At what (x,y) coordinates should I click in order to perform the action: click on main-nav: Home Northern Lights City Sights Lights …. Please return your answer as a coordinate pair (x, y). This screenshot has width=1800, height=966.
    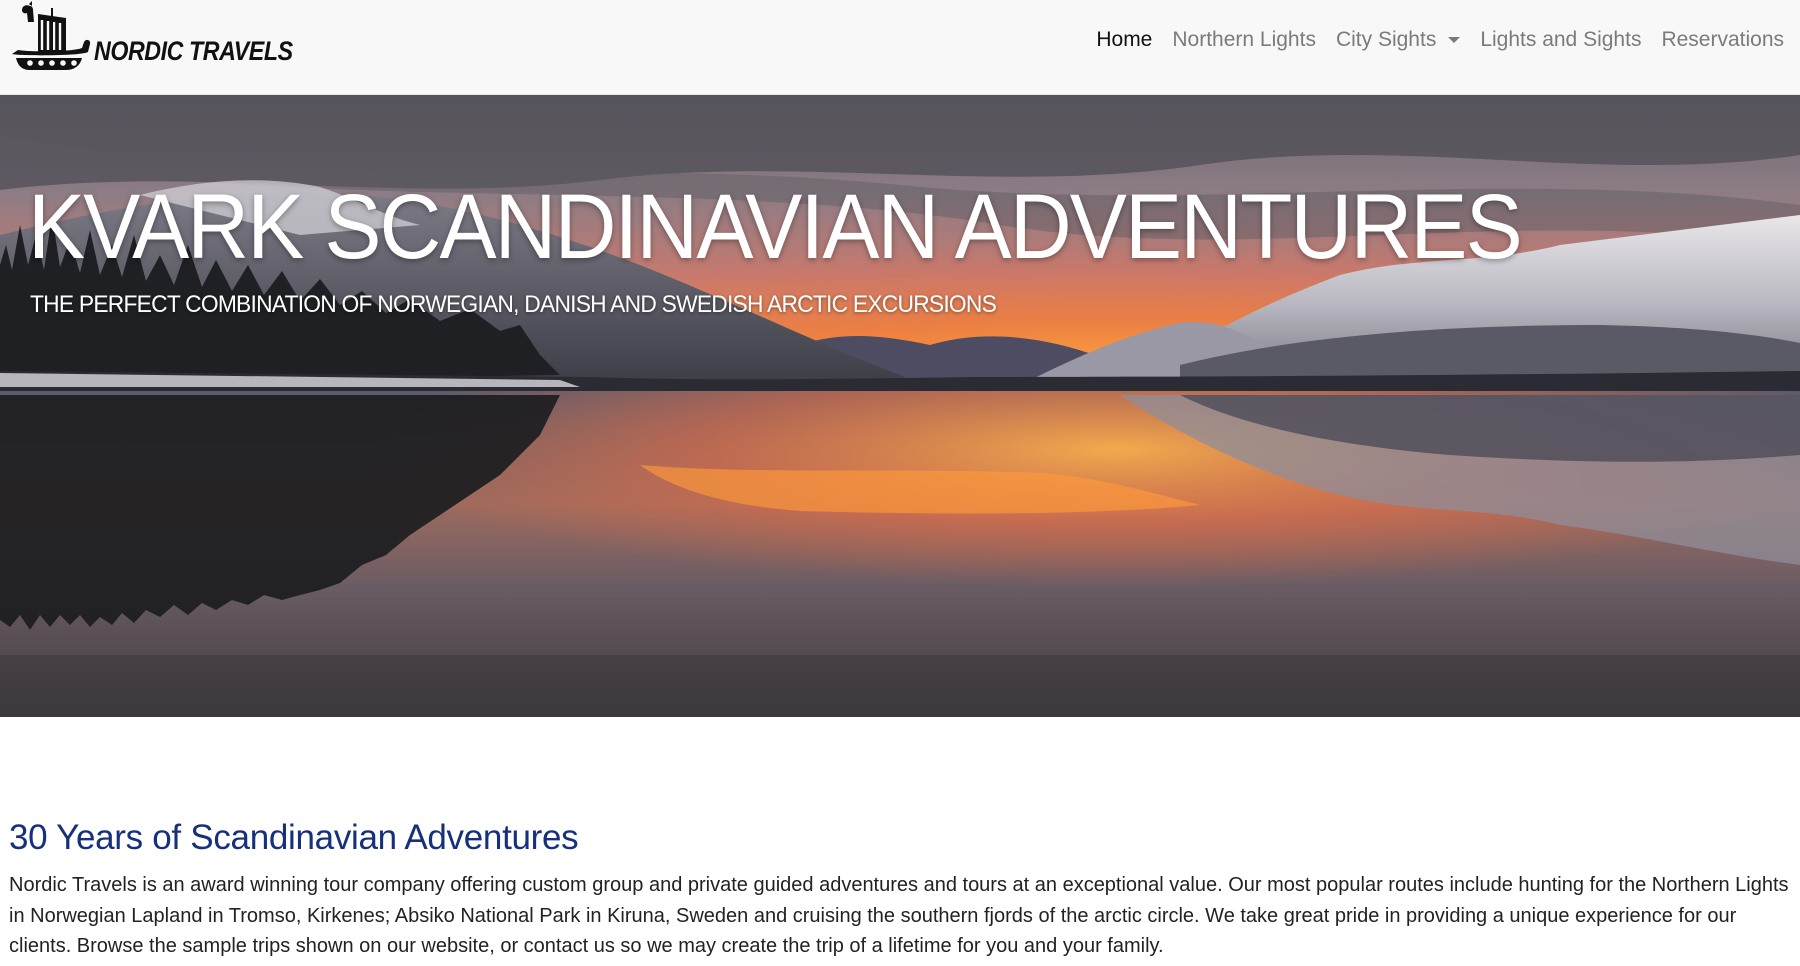
    Looking at the image, I should click on (1430, 40).